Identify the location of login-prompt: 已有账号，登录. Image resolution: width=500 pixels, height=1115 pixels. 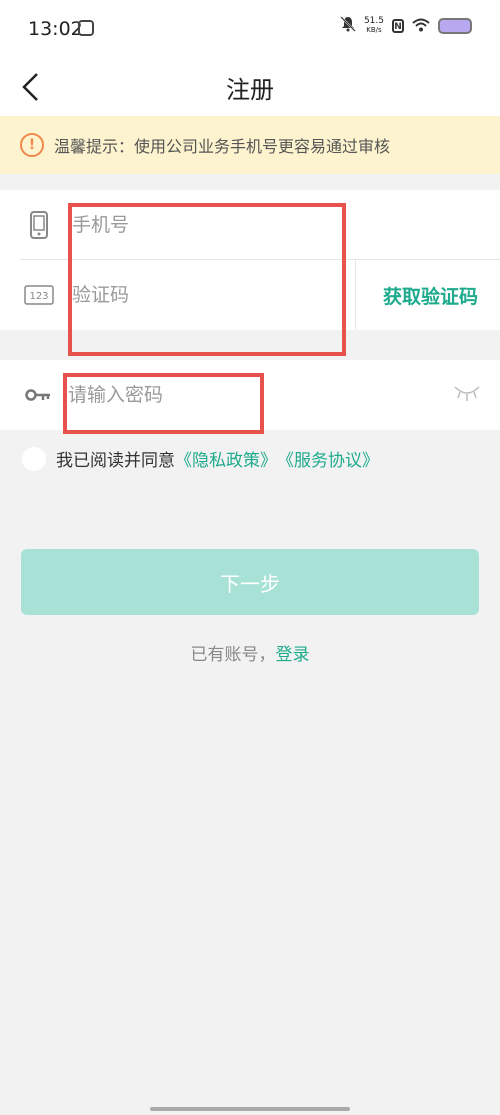
(250, 652).